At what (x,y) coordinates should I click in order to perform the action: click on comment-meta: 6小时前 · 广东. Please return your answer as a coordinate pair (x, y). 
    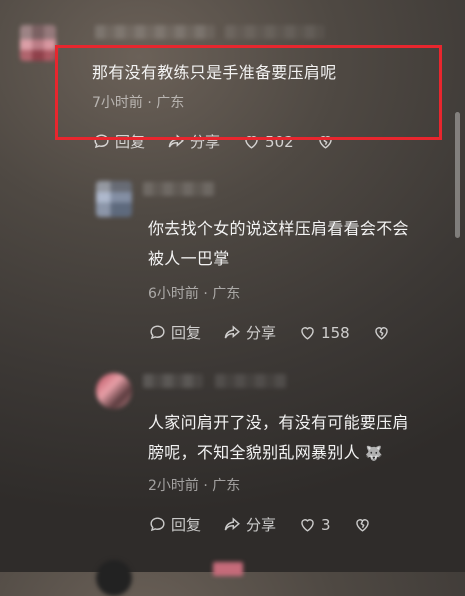
    Looking at the image, I should click on (194, 293).